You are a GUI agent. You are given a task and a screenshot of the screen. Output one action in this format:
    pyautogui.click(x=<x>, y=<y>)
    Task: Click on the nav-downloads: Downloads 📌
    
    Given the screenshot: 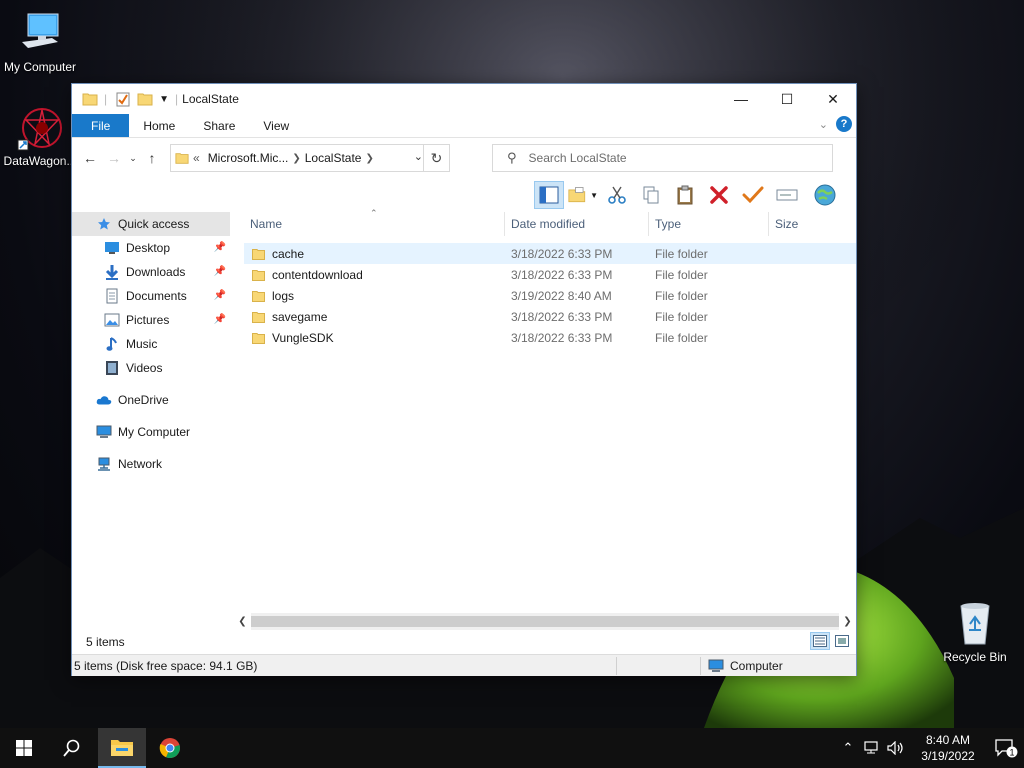 What is the action you would take?
    pyautogui.click(x=151, y=272)
    